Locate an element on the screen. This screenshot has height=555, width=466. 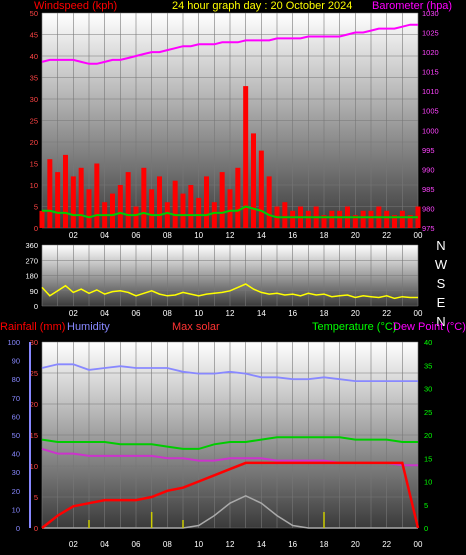
baro-y-tick: 1020 is located at coordinates (430, 52).